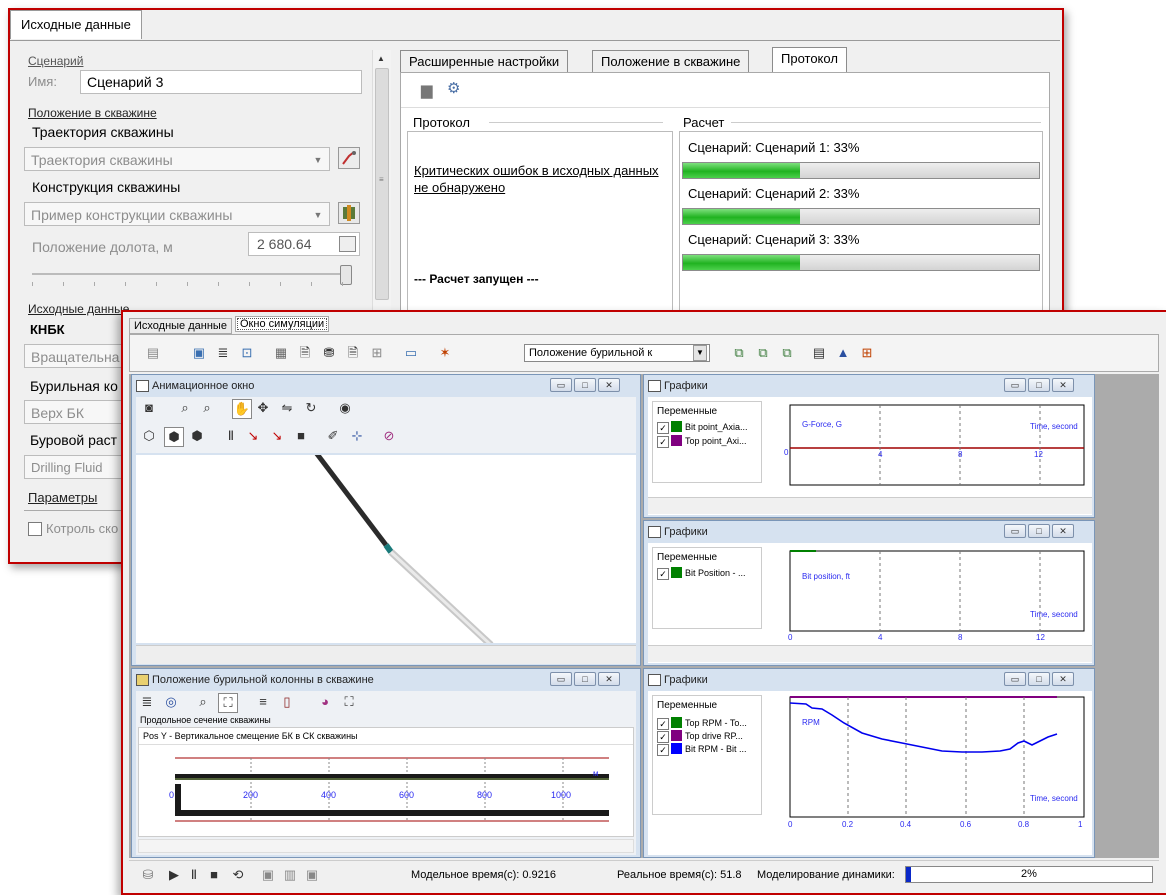  Describe the element at coordinates (153, 353) in the screenshot. I see `export-icon: ▤` at that location.